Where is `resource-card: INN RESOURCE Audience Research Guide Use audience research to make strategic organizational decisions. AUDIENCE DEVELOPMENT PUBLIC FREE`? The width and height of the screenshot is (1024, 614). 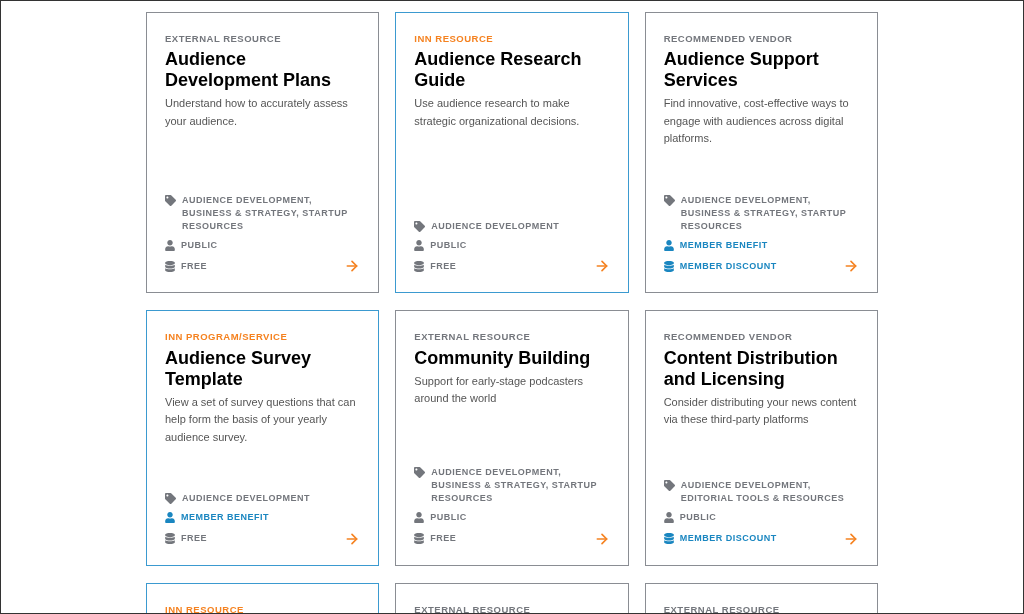 resource-card: INN RESOURCE Audience Research Guide Use audience research to make strategic organizational decisions. AUDIENCE DEVELOPMENT PUBLIC FREE is located at coordinates (512, 153).